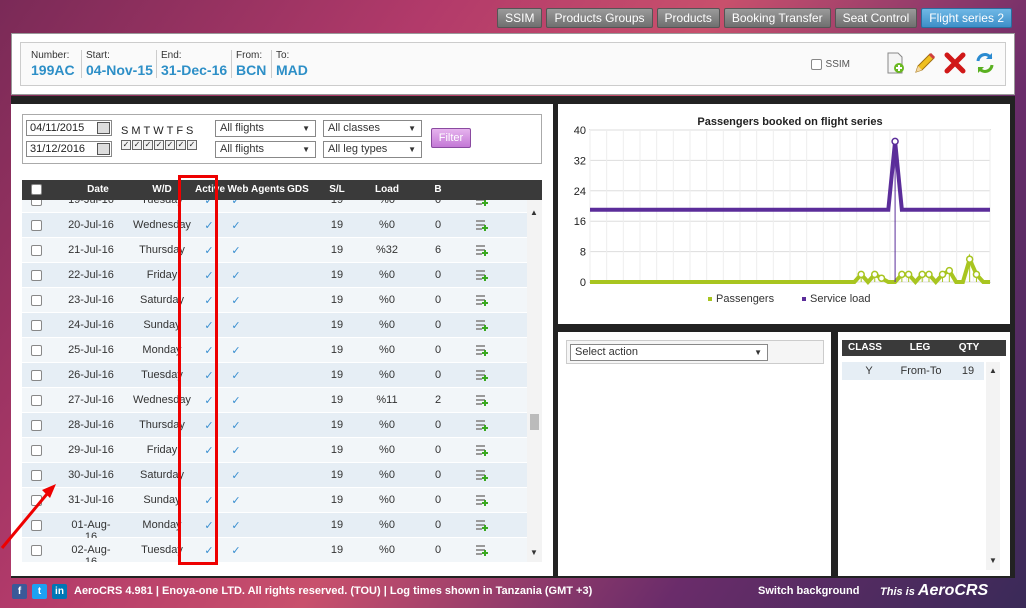  I want to click on ssim-checkbox: SSIM, so click(830, 64).